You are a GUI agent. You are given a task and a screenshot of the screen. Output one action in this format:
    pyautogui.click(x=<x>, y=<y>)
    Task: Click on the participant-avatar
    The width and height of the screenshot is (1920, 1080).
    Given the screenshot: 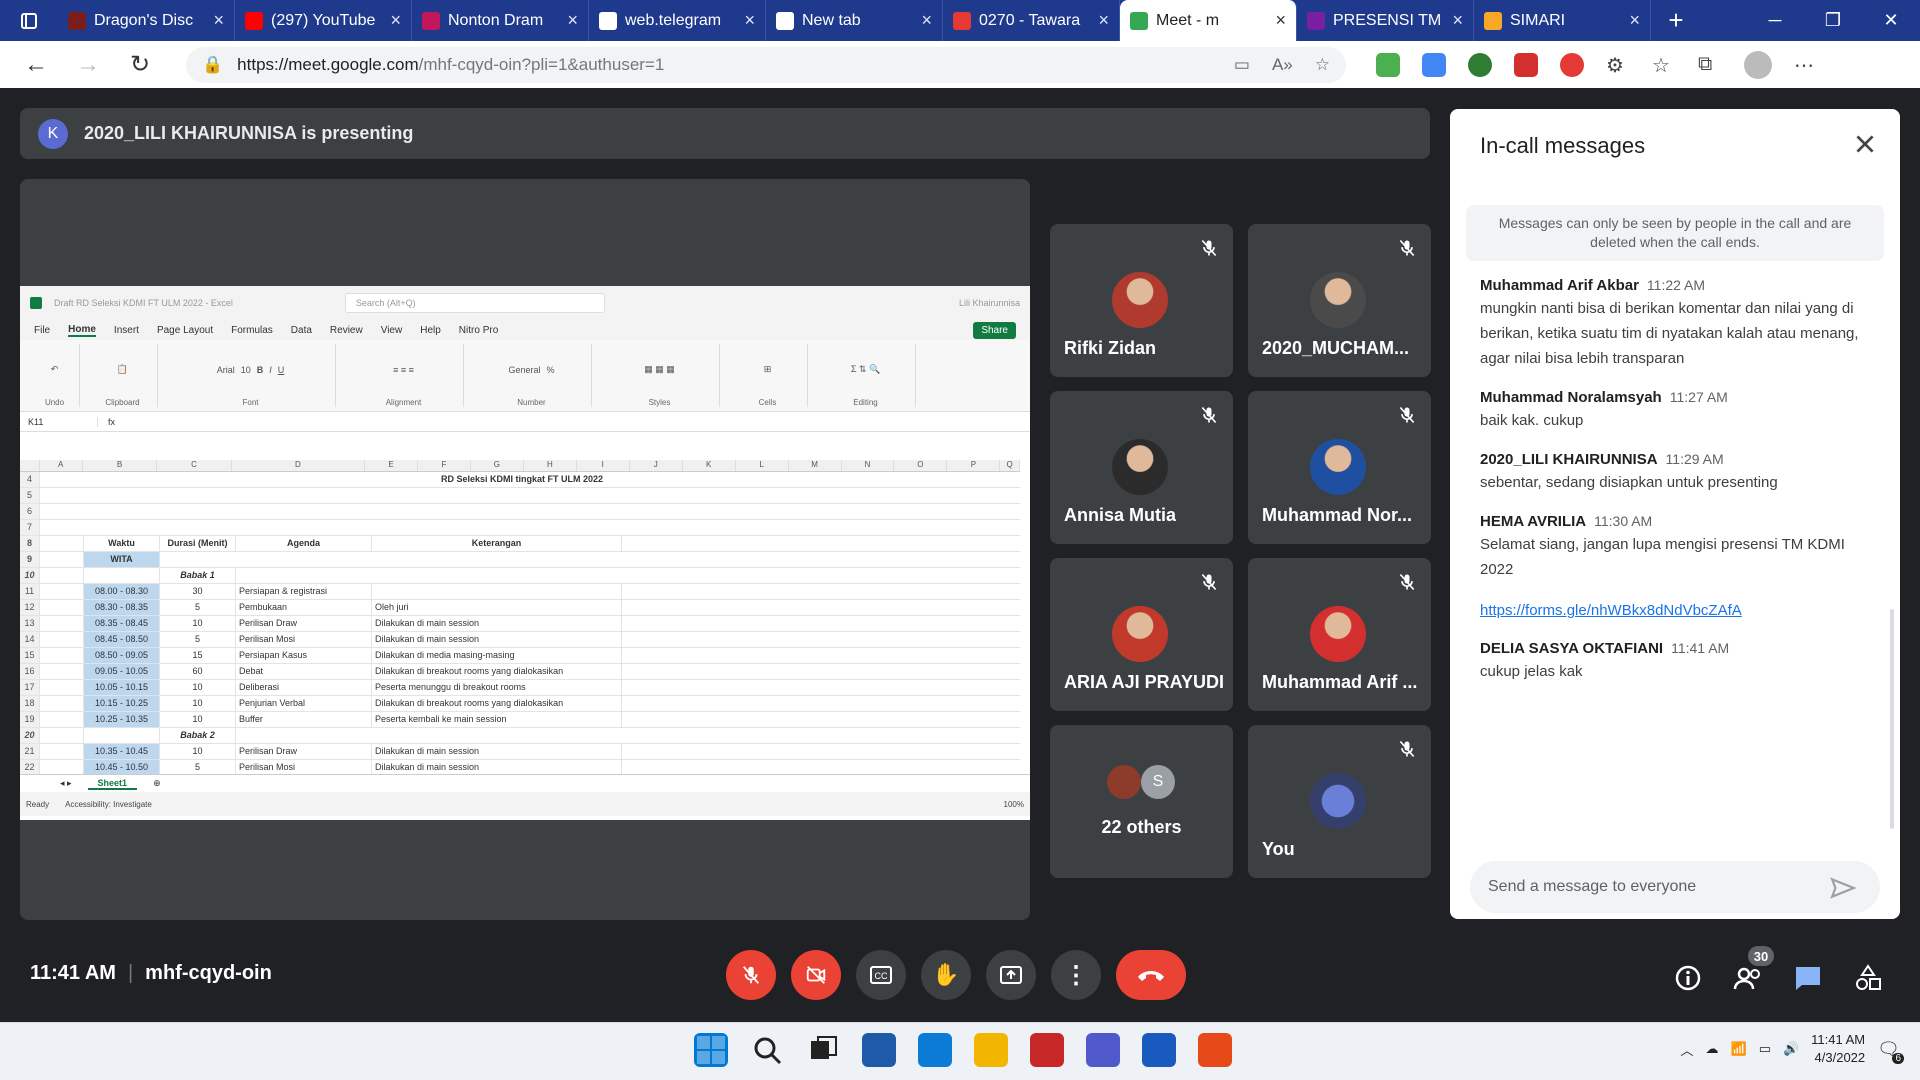 What is the action you would take?
    pyautogui.click(x=1140, y=634)
    